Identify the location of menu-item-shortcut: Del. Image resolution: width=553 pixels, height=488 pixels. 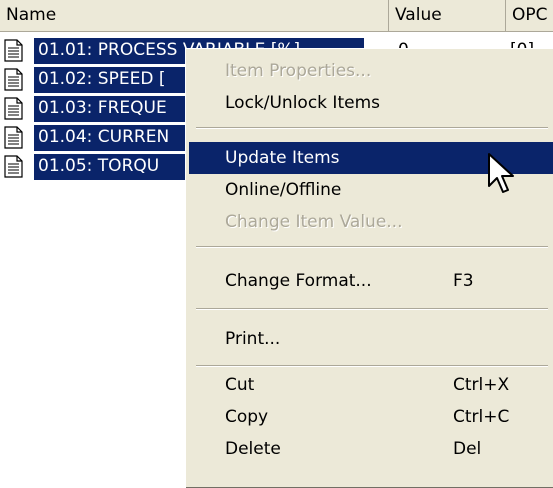
(467, 449).